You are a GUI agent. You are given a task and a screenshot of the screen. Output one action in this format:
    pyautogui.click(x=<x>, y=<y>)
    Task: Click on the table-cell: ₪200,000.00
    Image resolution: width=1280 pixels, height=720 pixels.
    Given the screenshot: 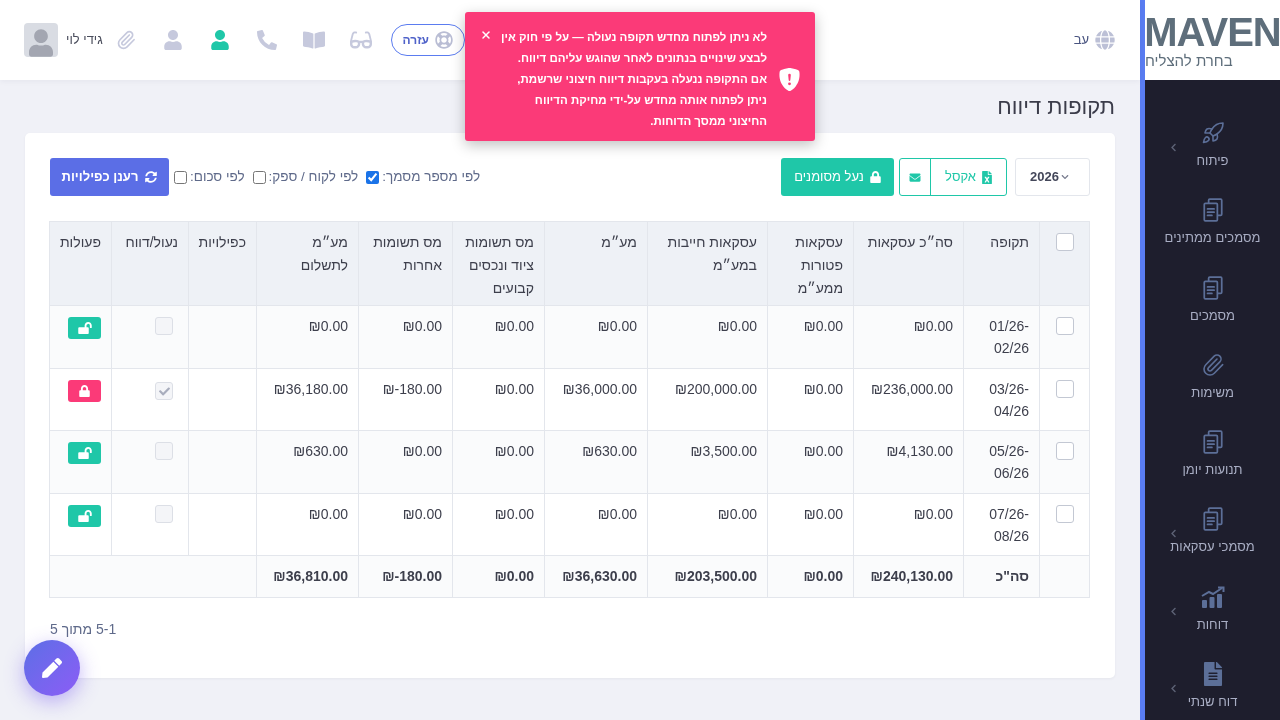 What is the action you would take?
    pyautogui.click(x=707, y=399)
    